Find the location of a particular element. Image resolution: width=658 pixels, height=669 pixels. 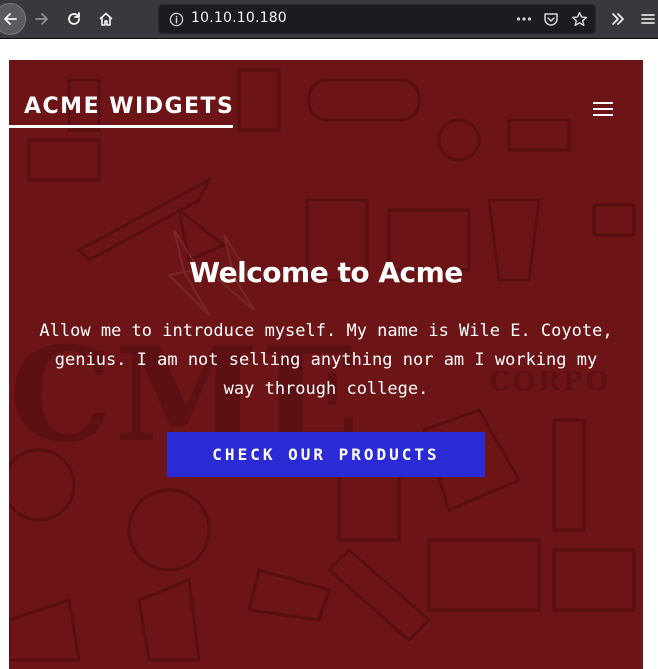

back-button is located at coordinates (13, 19).